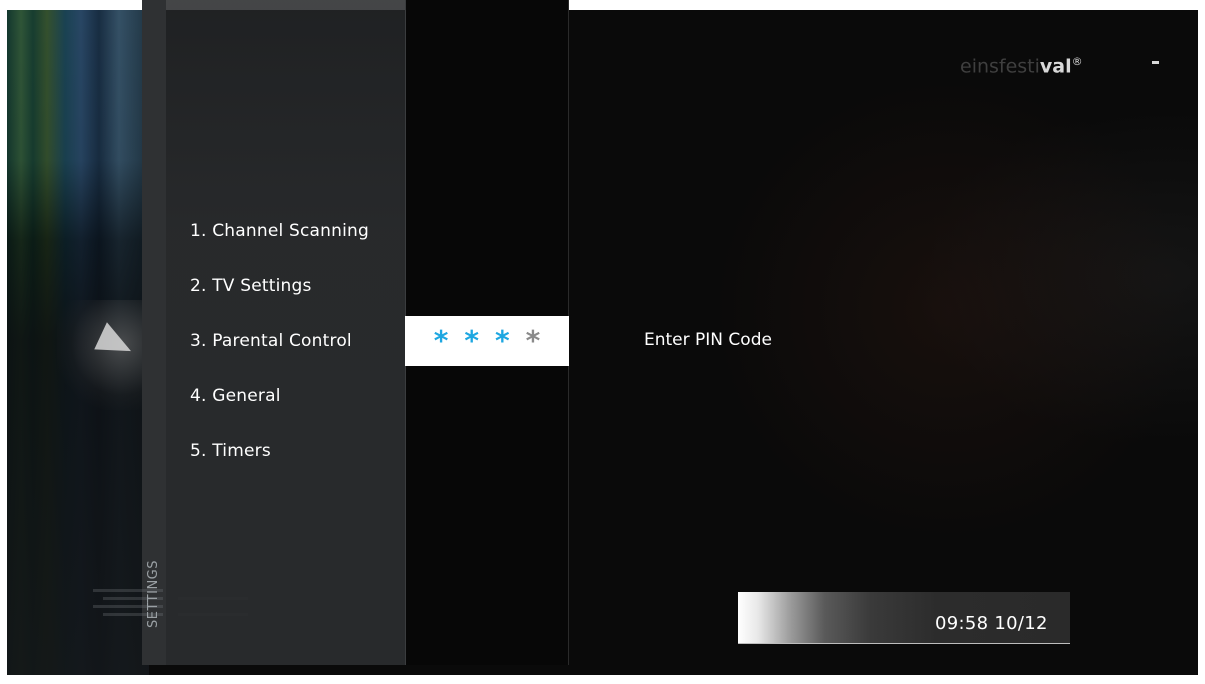  What do you see at coordinates (1077, 61) in the screenshot?
I see `channel-logo-mark: ®` at bounding box center [1077, 61].